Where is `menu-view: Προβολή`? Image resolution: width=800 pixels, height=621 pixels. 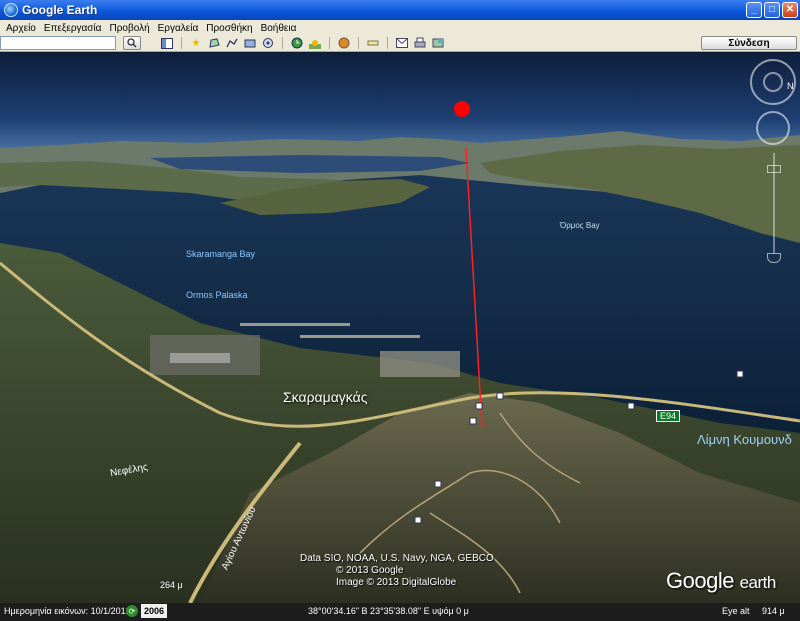 menu-view: Προβολή is located at coordinates (129, 28).